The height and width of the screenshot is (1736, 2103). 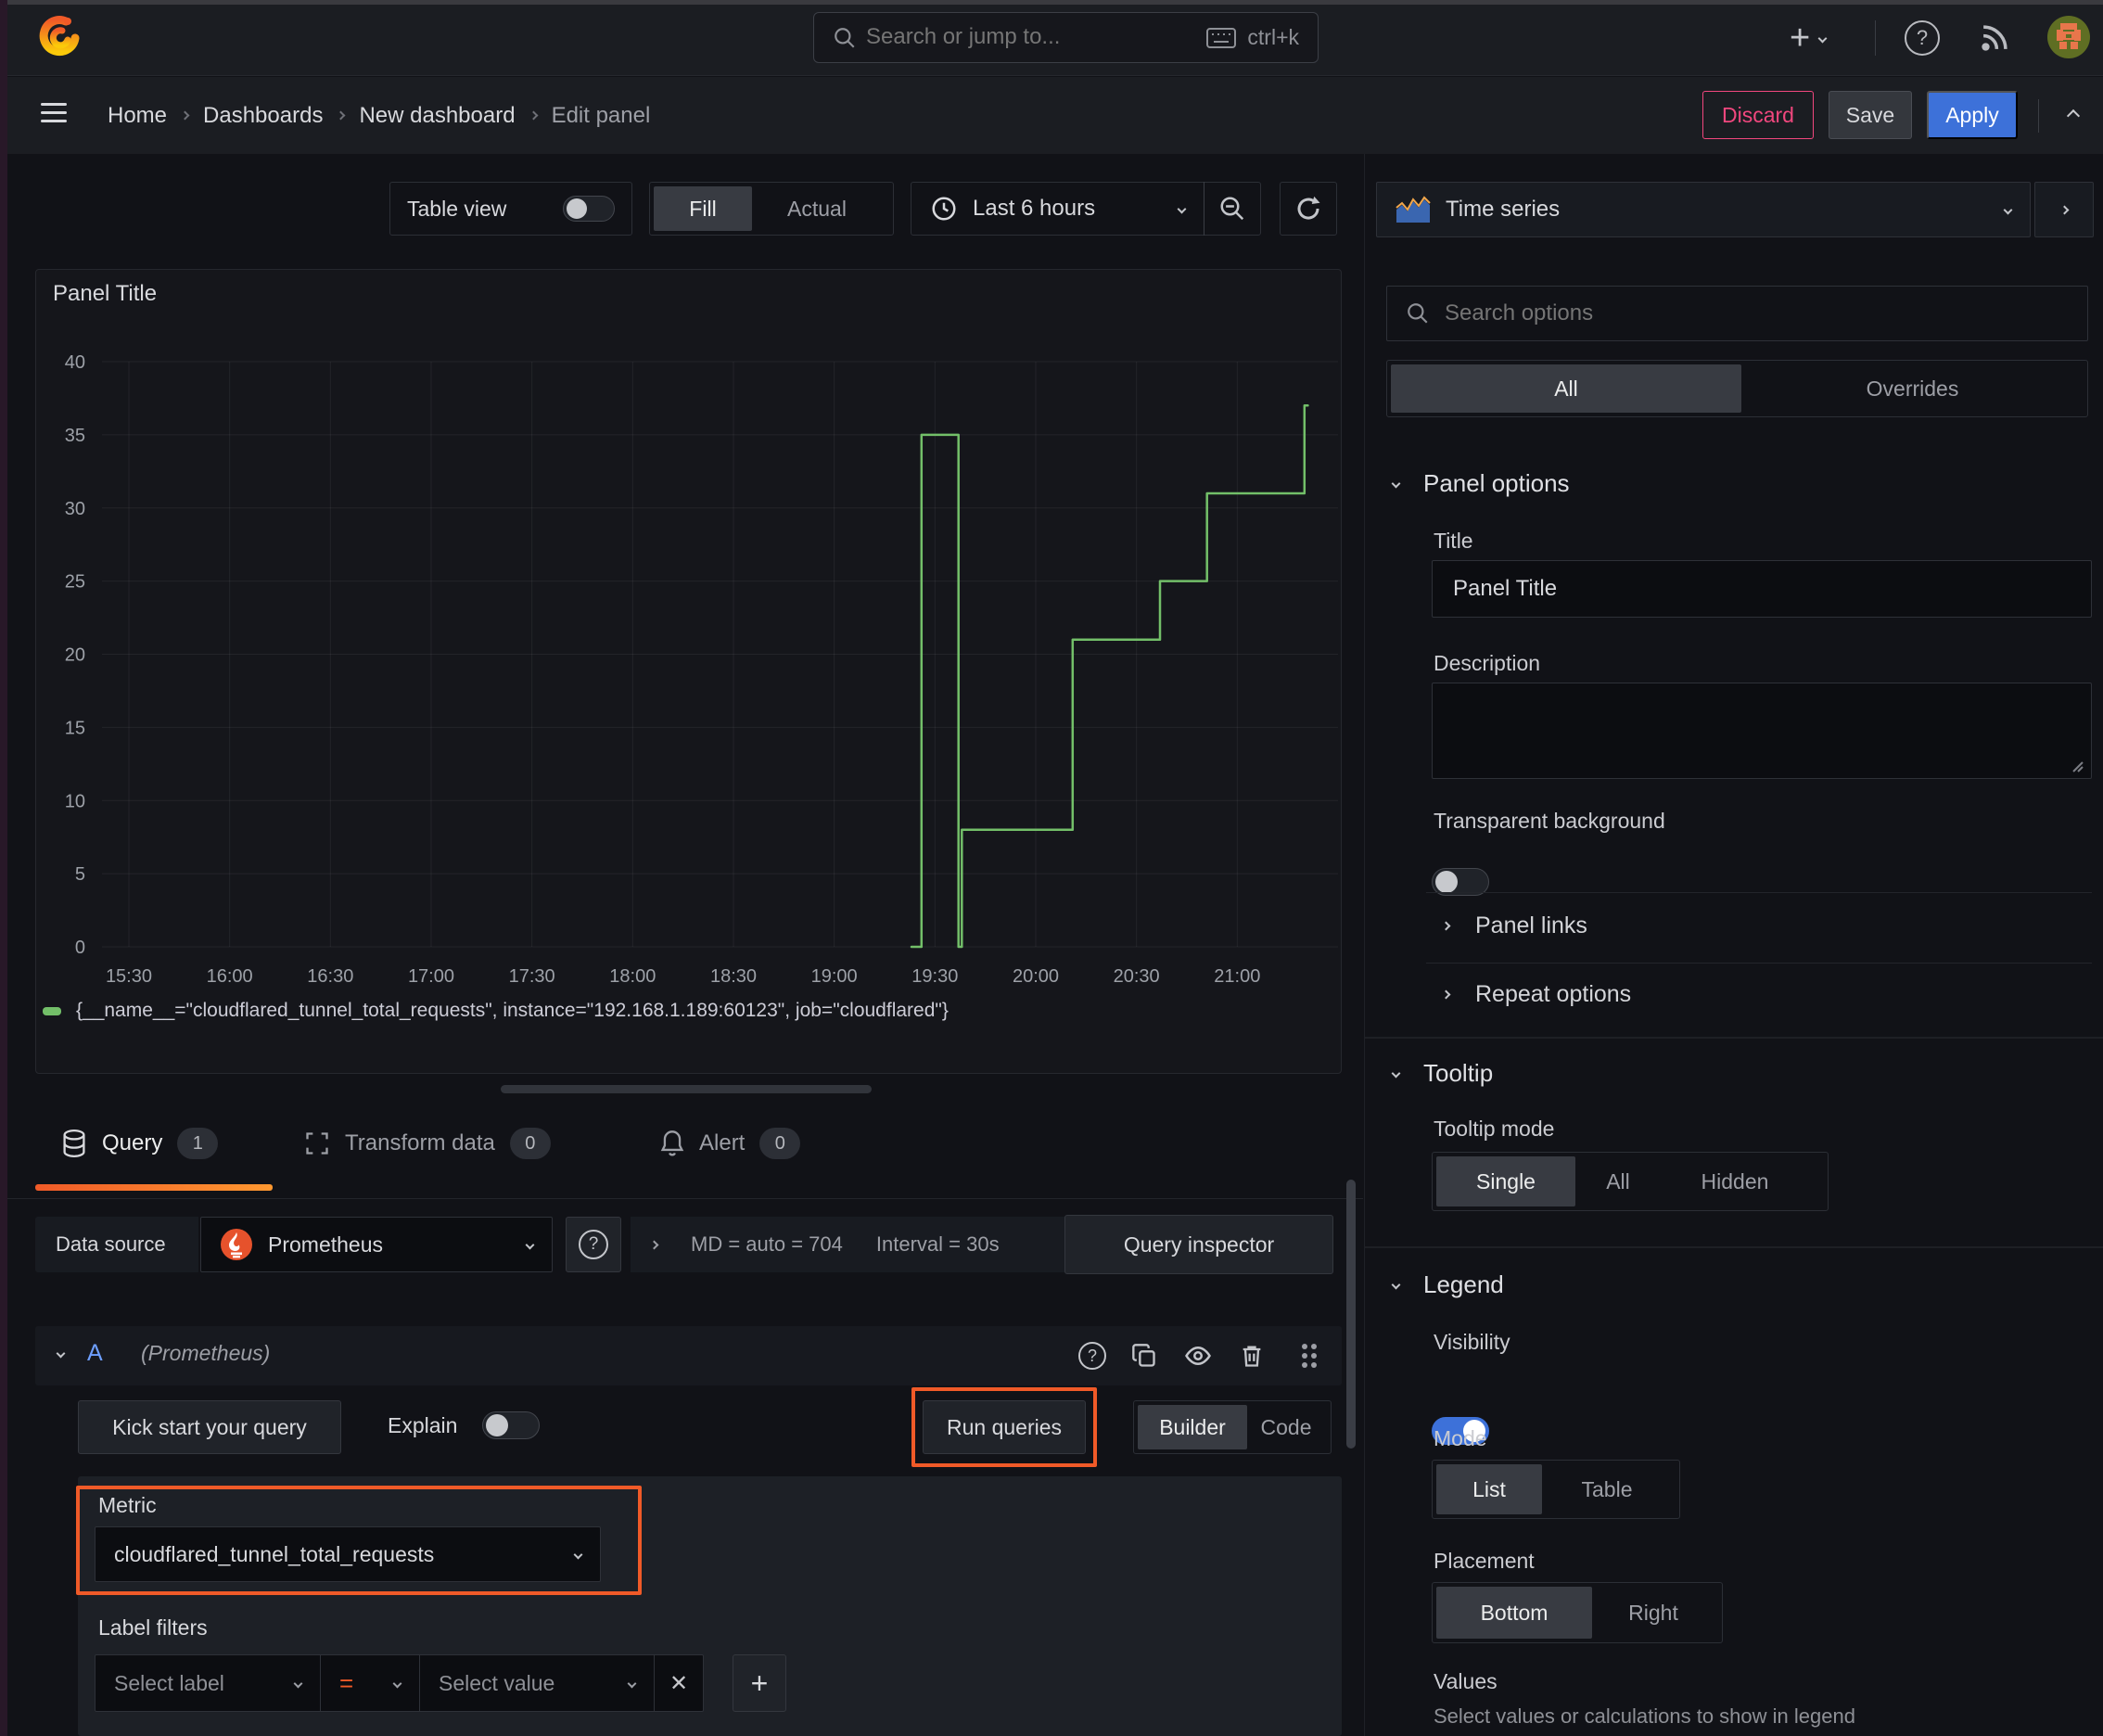 What do you see at coordinates (132, 1142) in the screenshot?
I see `tab-query-label: Query` at bounding box center [132, 1142].